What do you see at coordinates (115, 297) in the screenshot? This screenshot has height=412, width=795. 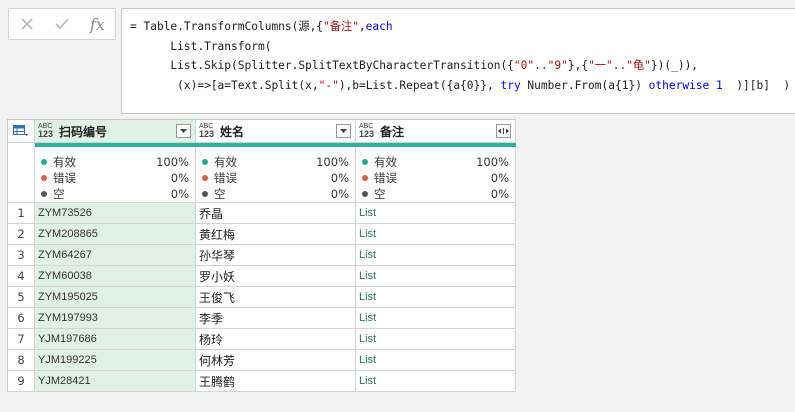 I see `cell-code: ZYM195025` at bounding box center [115, 297].